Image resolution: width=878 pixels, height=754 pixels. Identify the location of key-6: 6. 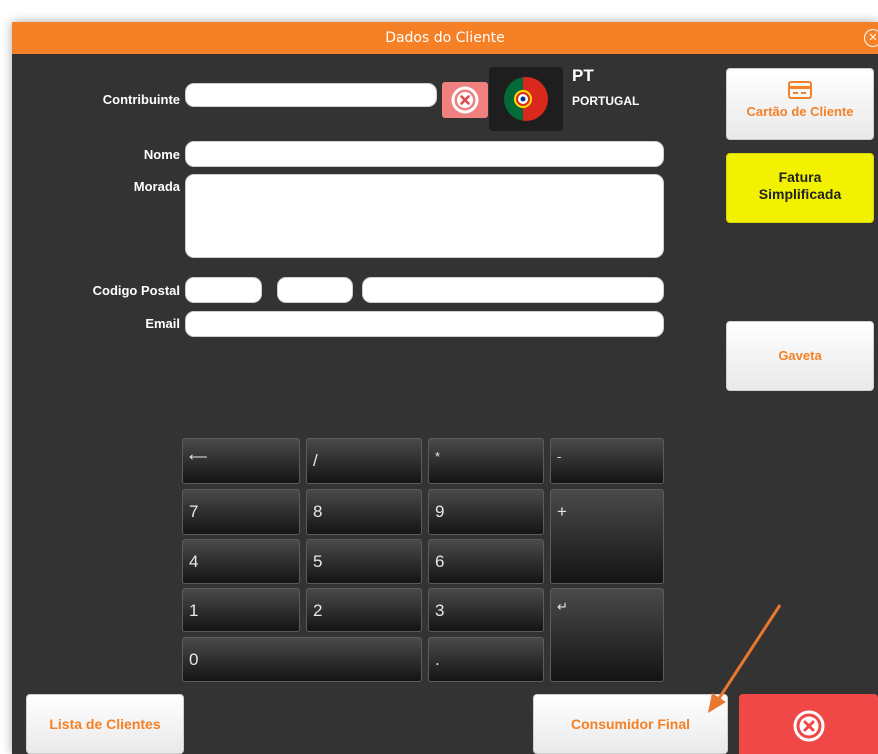
(486, 561).